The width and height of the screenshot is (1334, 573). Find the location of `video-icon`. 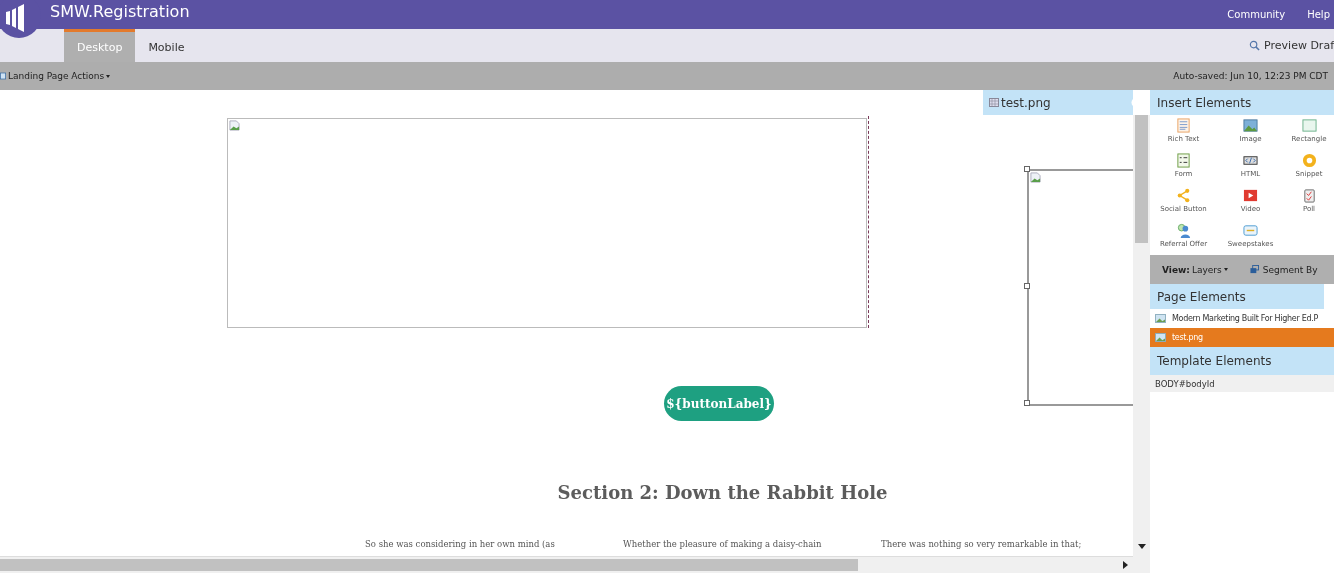

video-icon is located at coordinates (1250, 195).